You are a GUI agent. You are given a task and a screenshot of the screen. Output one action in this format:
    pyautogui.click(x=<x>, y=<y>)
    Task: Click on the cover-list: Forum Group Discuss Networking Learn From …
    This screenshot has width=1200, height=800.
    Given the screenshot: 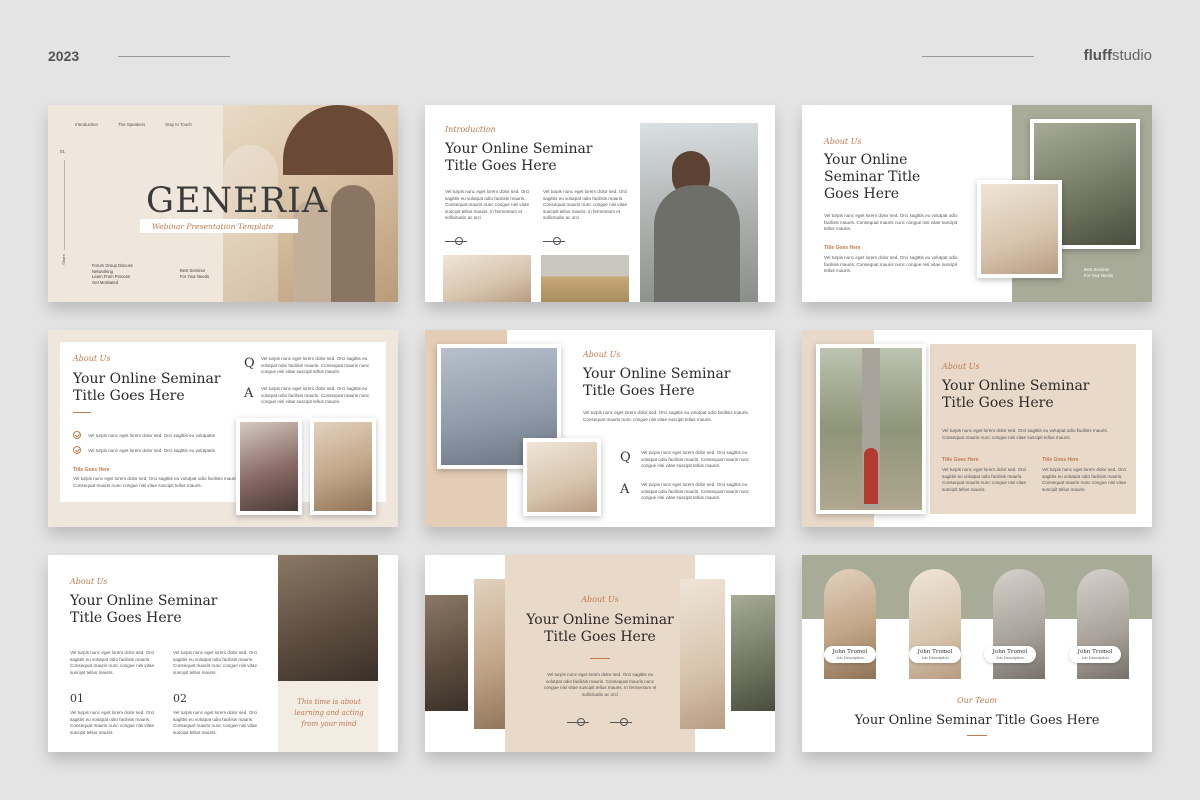 What is the action you would take?
    pyautogui.click(x=112, y=274)
    